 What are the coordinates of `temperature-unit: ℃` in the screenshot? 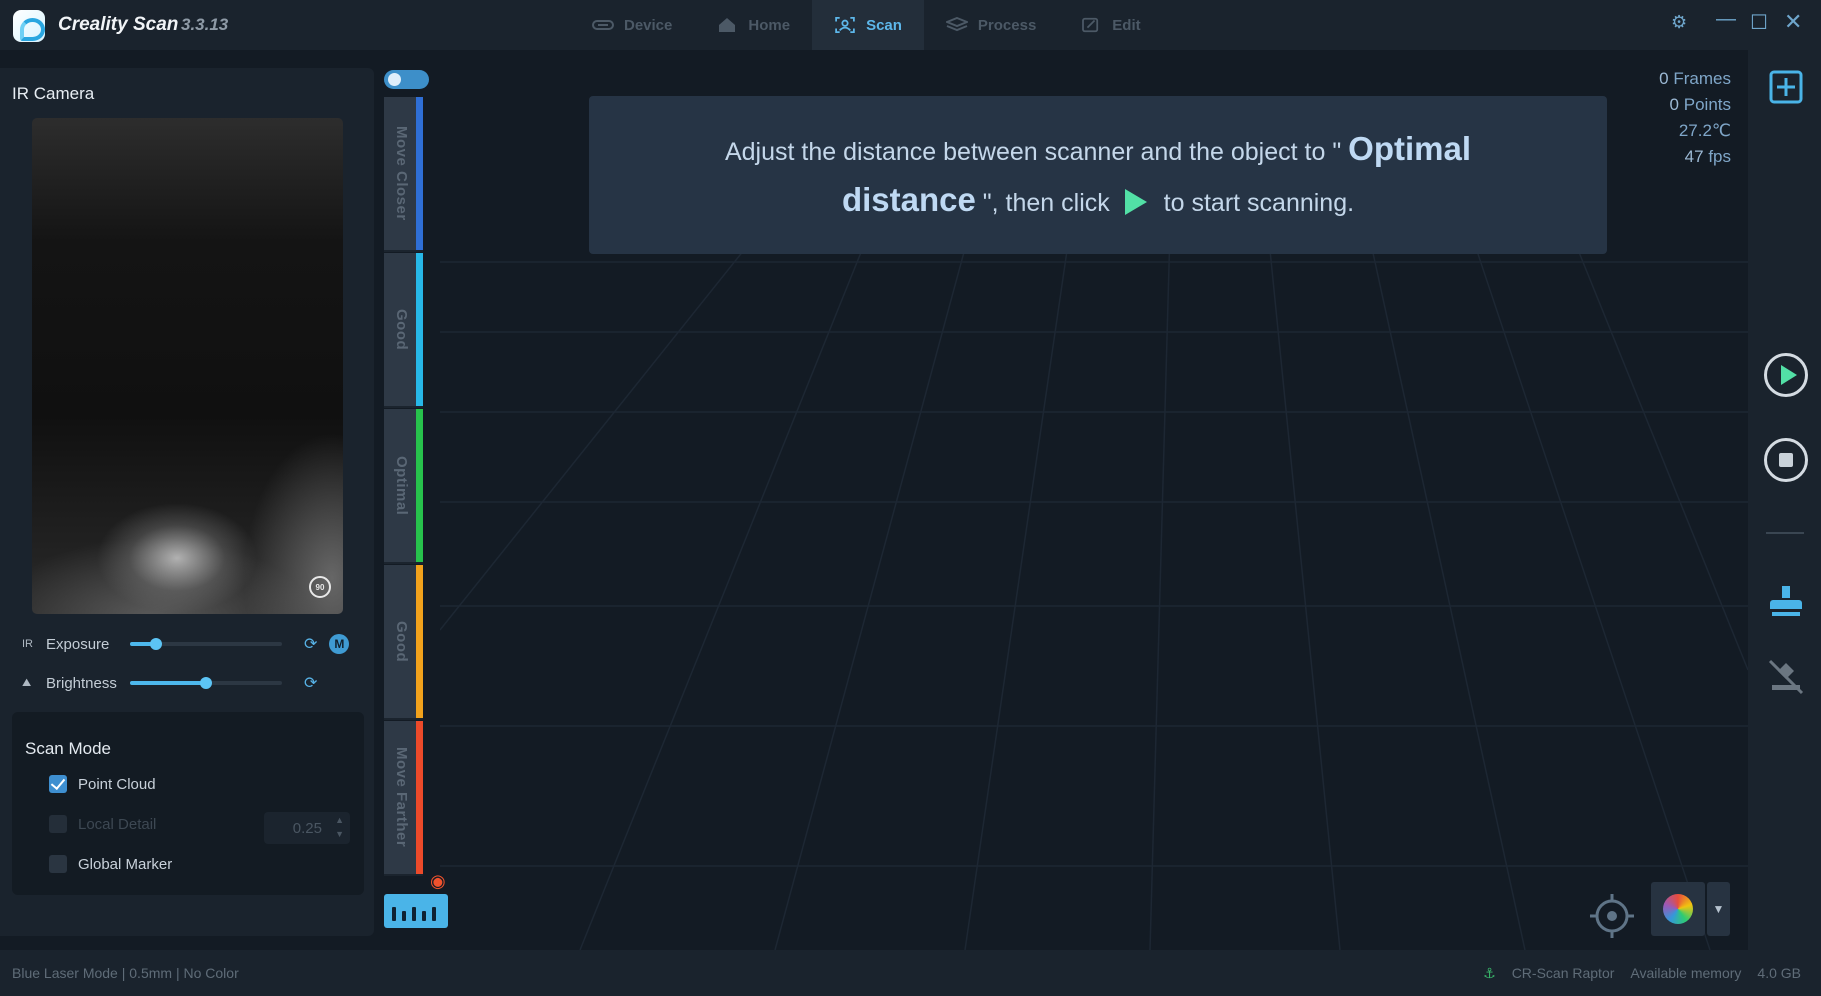 It's located at (1721, 130).